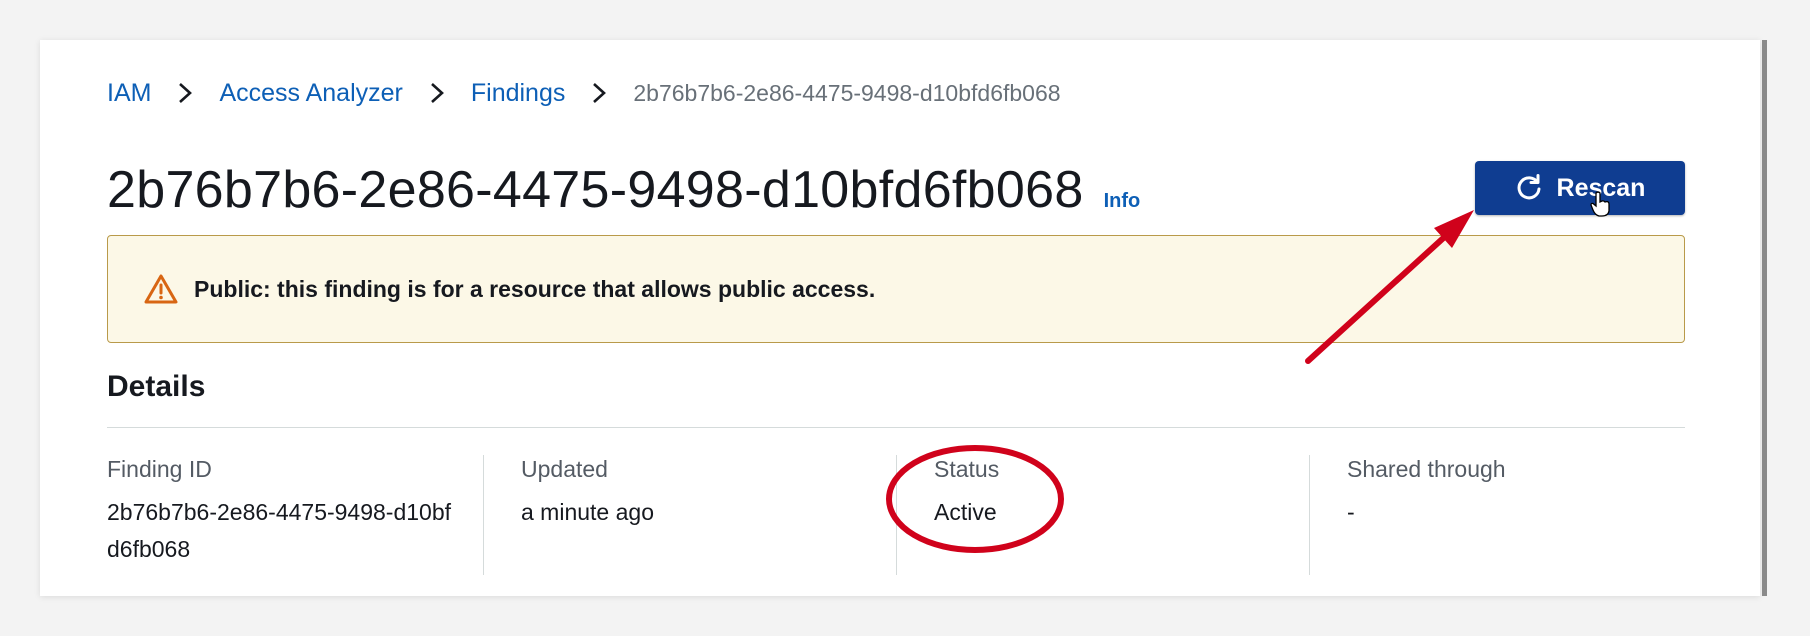 The width and height of the screenshot is (1810, 636). Describe the element at coordinates (1764, 318) in the screenshot. I see `window-edge` at that location.